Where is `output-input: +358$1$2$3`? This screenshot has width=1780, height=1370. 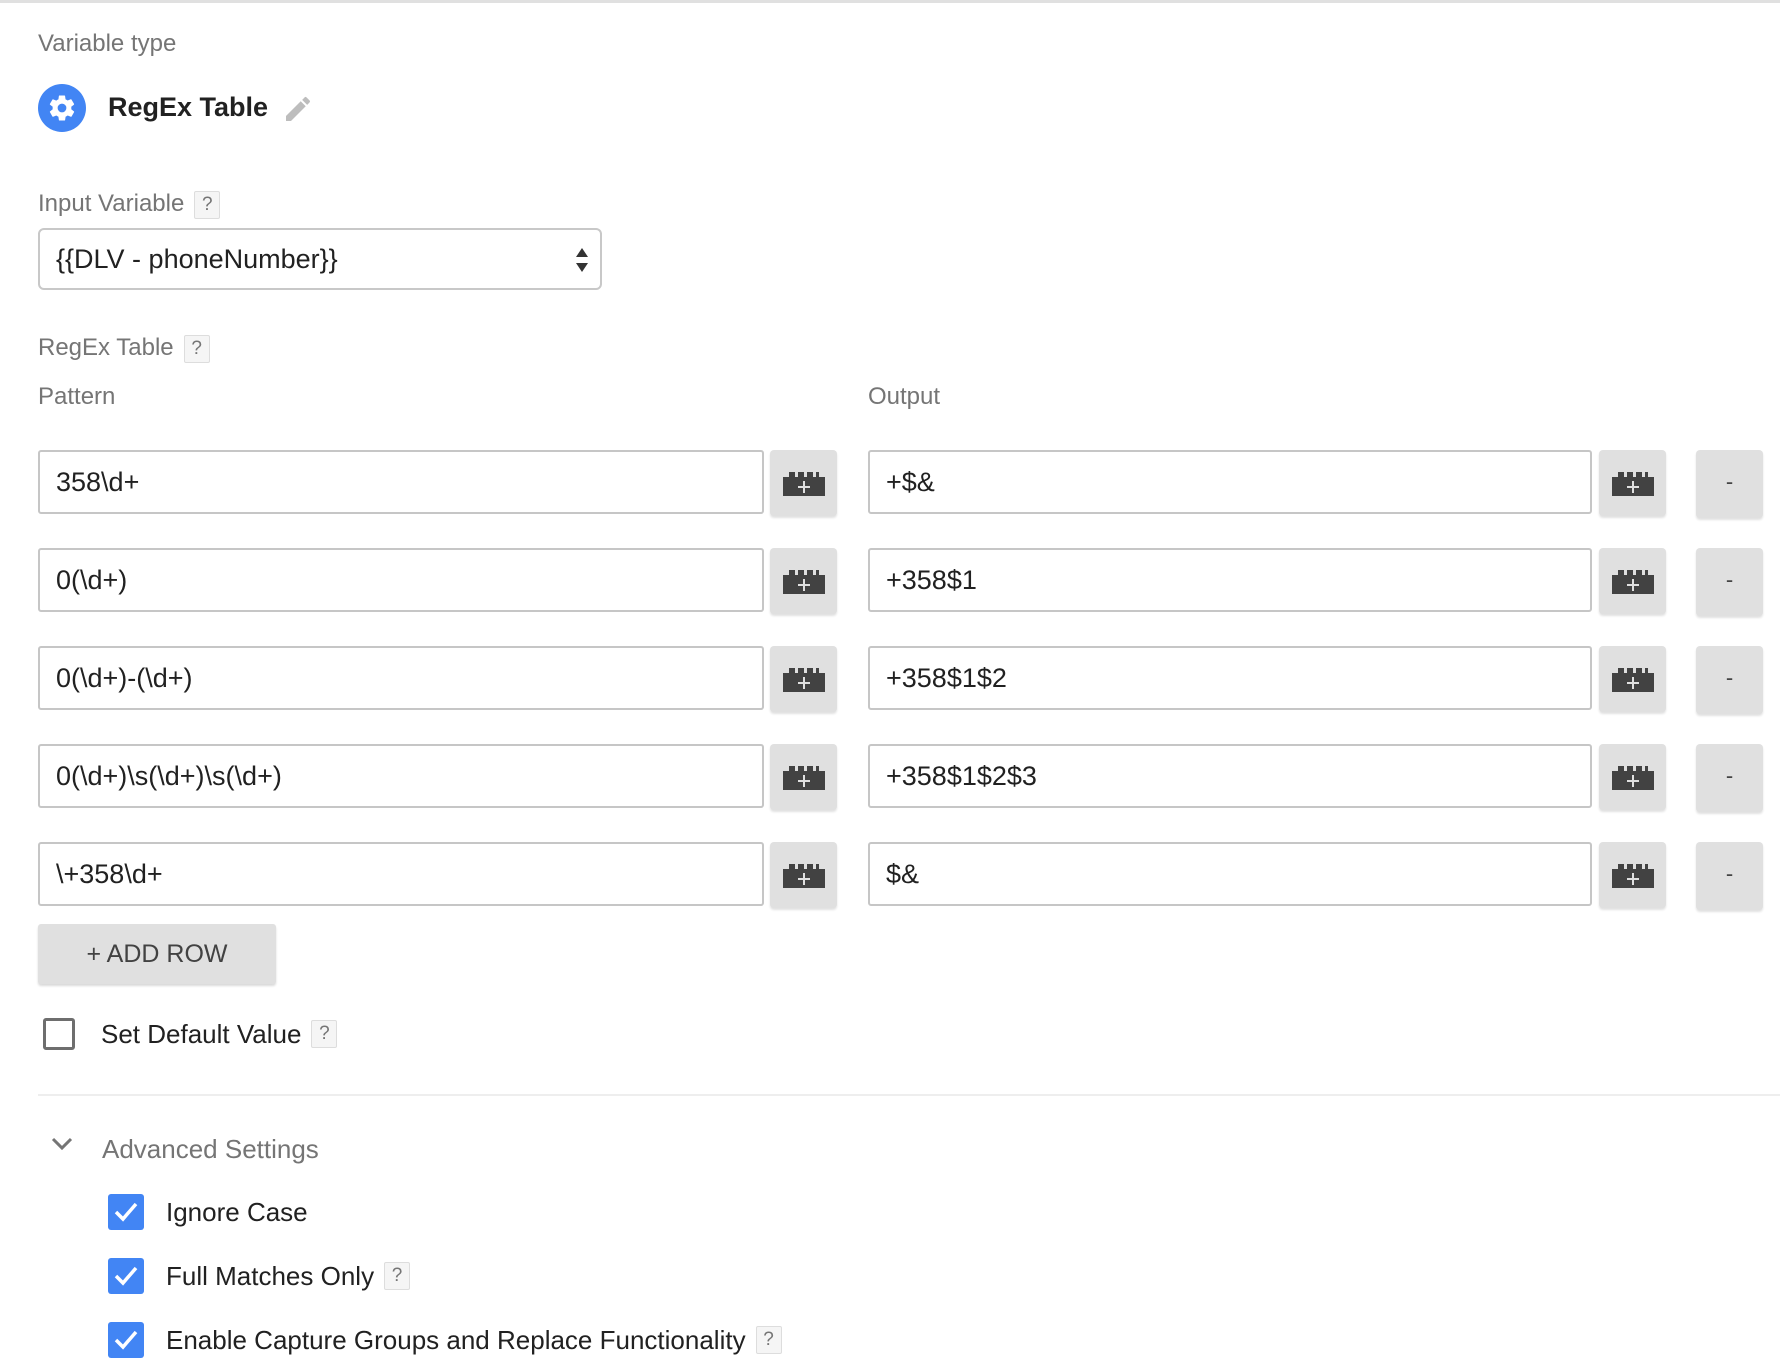 output-input: +358$1$2$3 is located at coordinates (1230, 776).